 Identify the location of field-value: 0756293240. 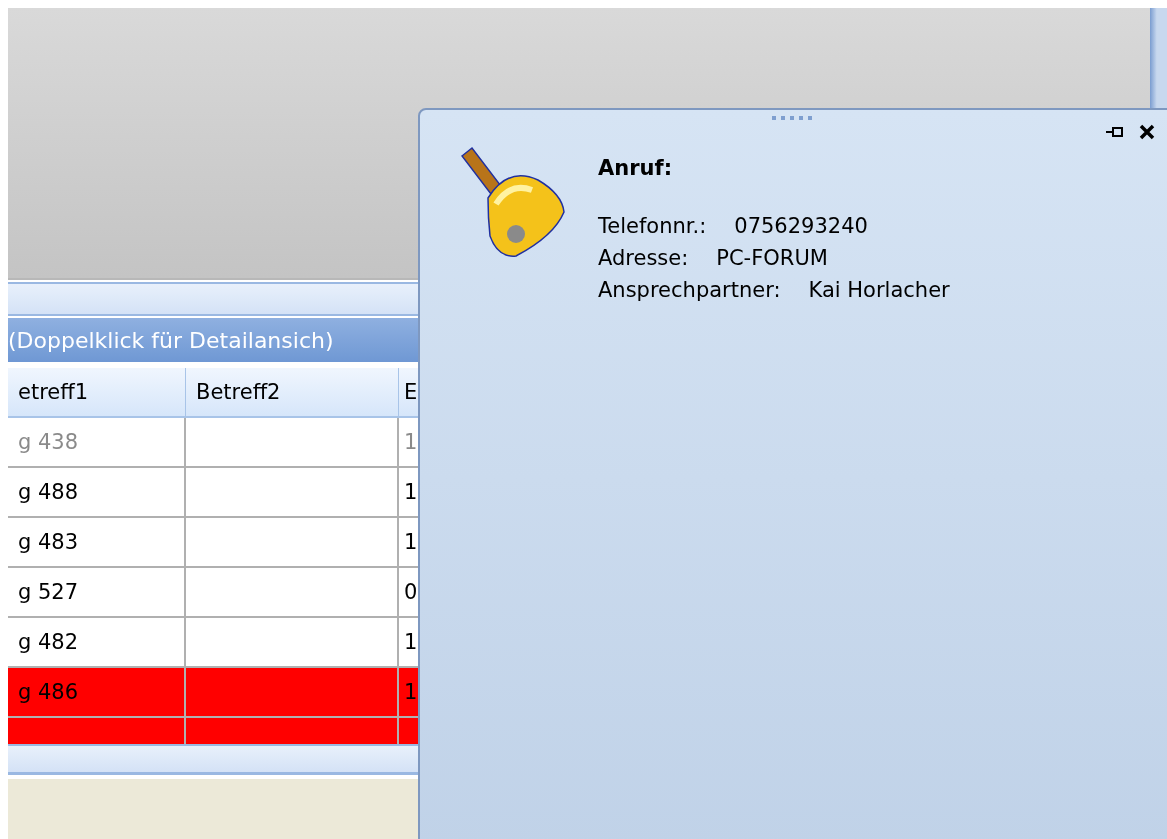
(801, 226).